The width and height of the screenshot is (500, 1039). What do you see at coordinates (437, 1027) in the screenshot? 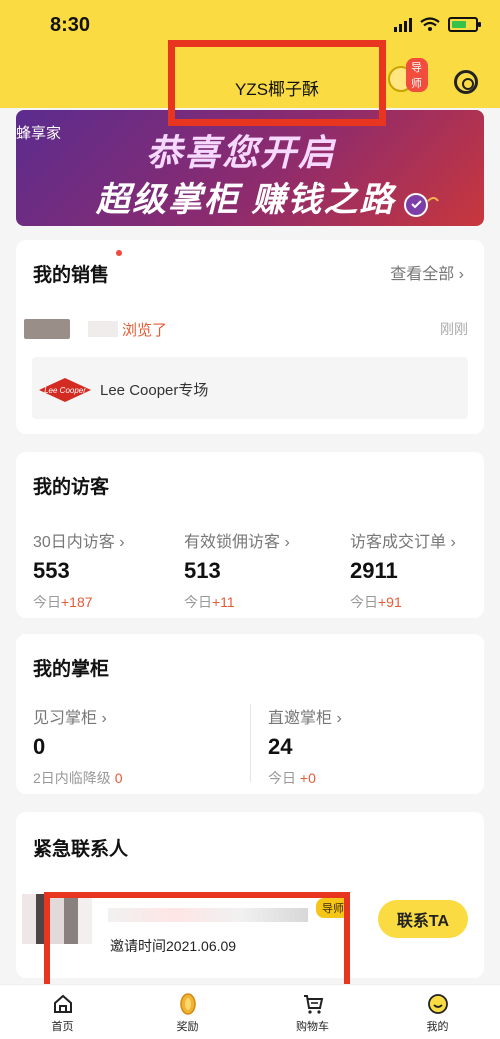
I see `tab-label: 我的` at bounding box center [437, 1027].